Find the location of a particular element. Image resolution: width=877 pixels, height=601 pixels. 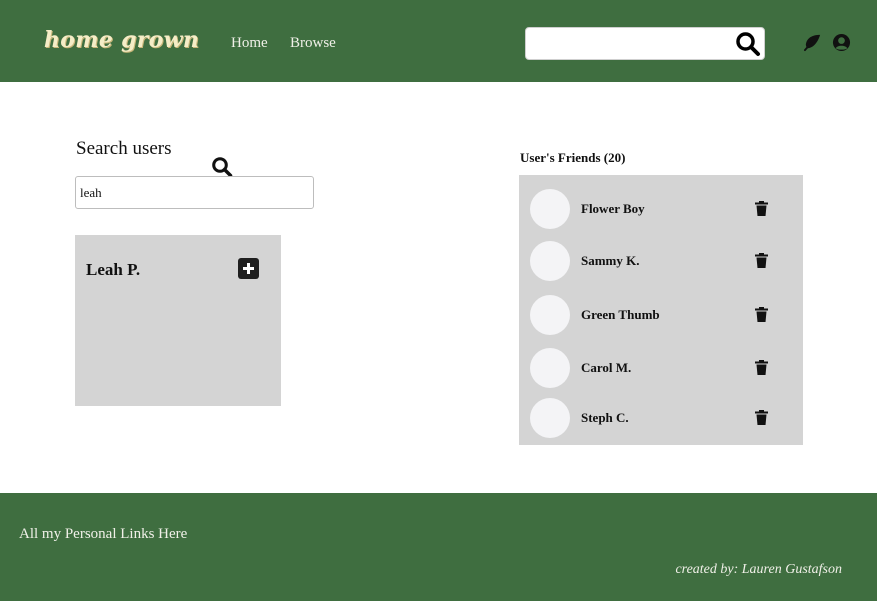

home-grown-logo: home grown is located at coordinates (121, 40).